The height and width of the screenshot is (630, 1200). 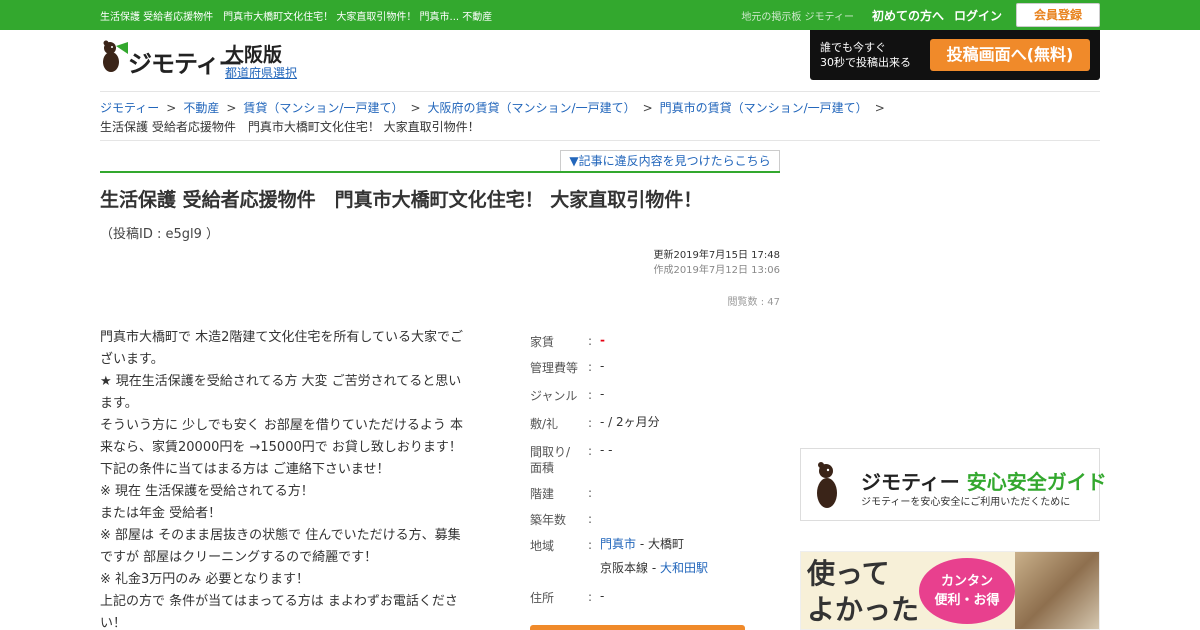 What do you see at coordinates (637, 627) in the screenshot?
I see `contact-button` at bounding box center [637, 627].